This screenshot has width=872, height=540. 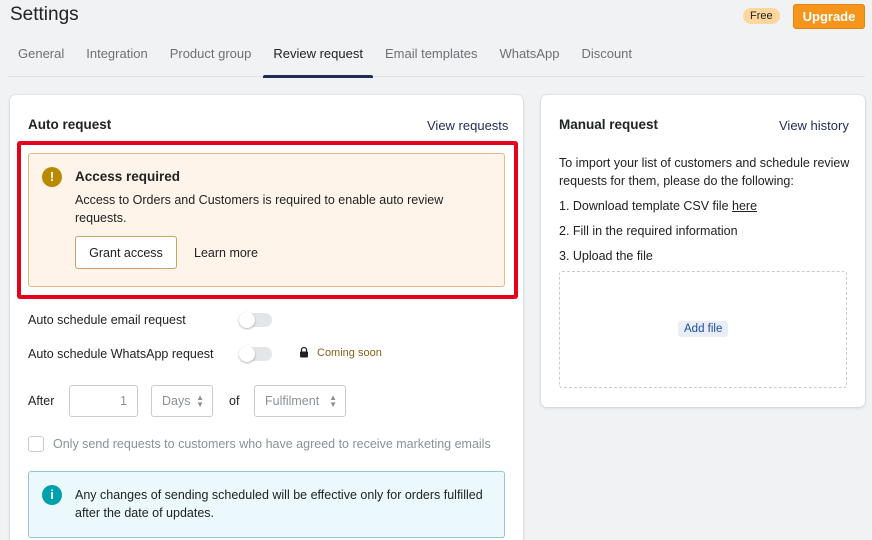 I want to click on of-label: of, so click(x=234, y=401).